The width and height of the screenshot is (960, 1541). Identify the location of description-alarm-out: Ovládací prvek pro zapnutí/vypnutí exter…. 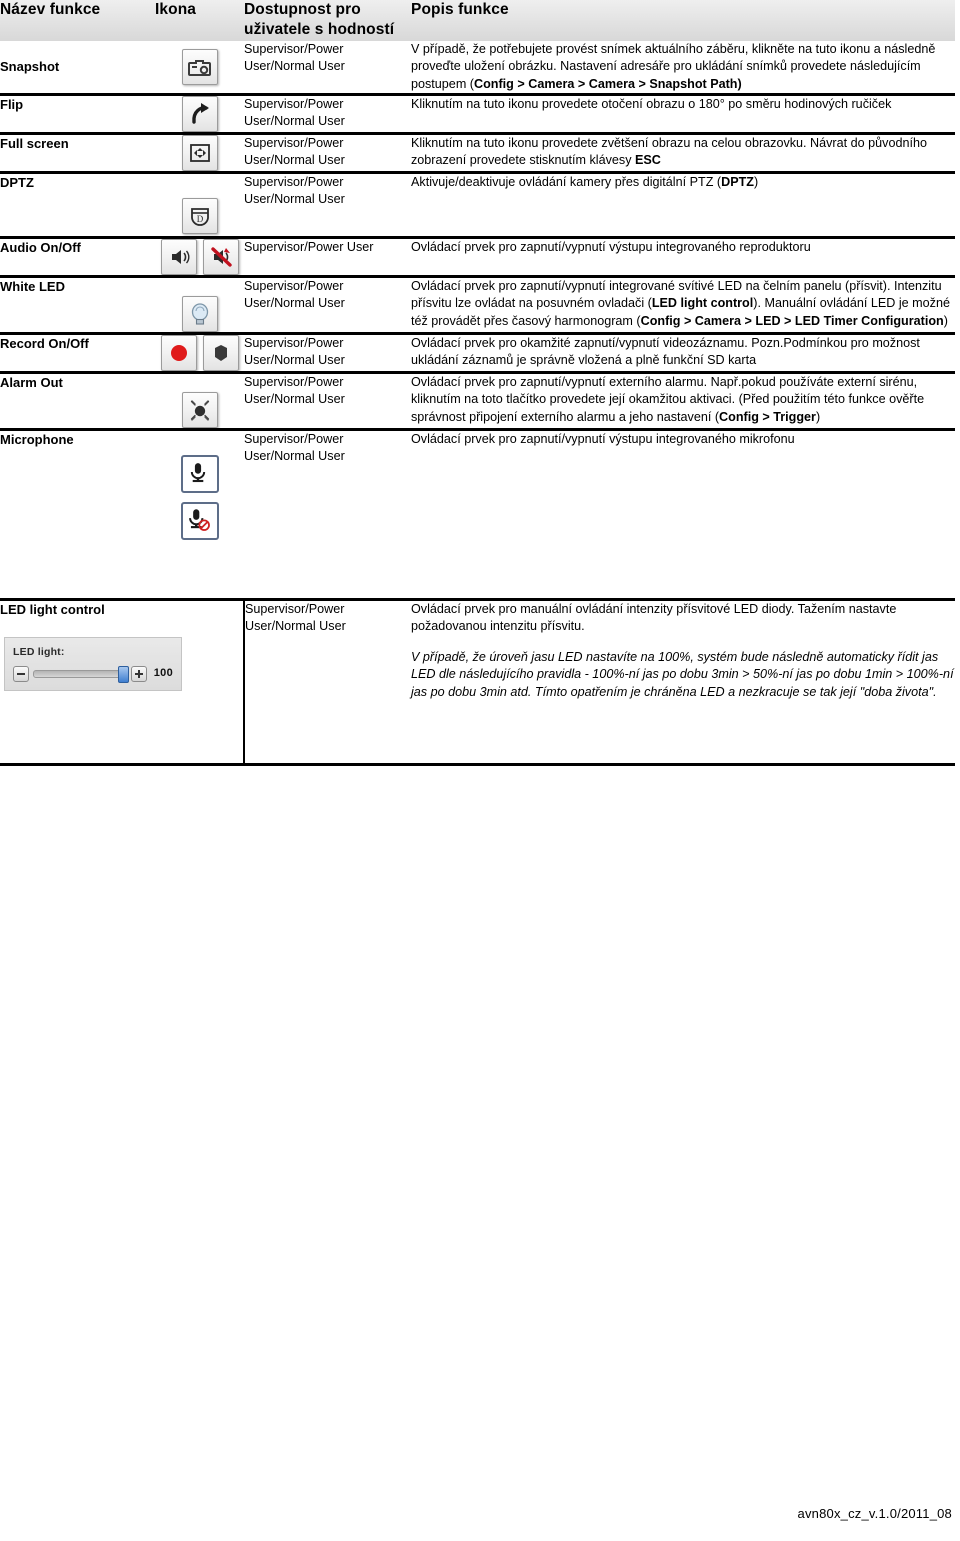
(683, 402).